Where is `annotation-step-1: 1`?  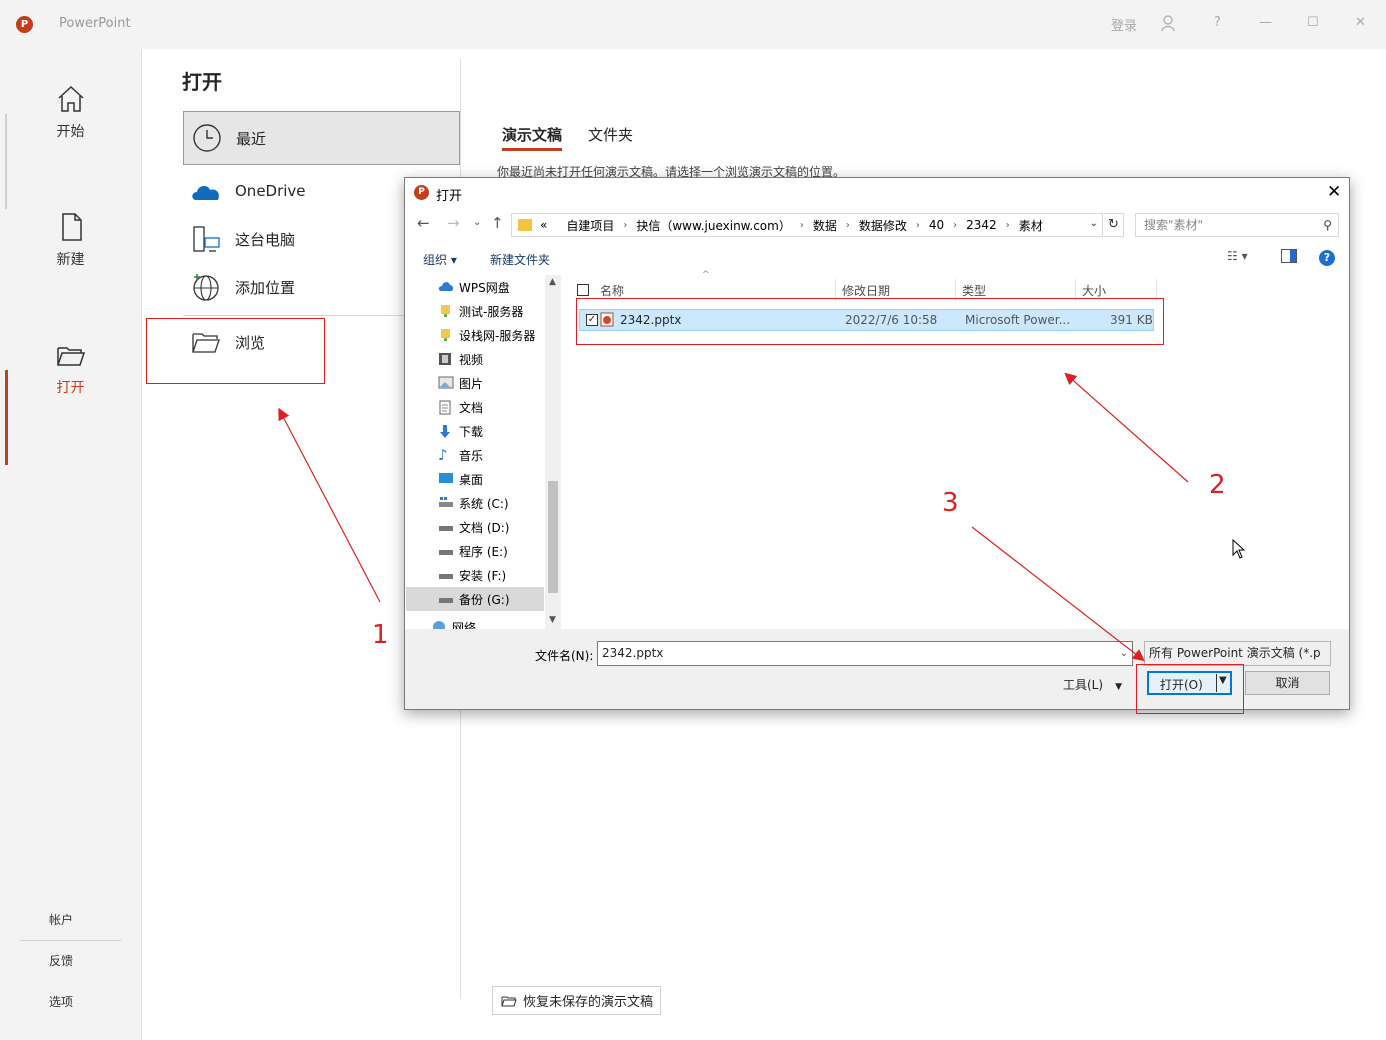
annotation-step-1: 1 is located at coordinates (380, 635).